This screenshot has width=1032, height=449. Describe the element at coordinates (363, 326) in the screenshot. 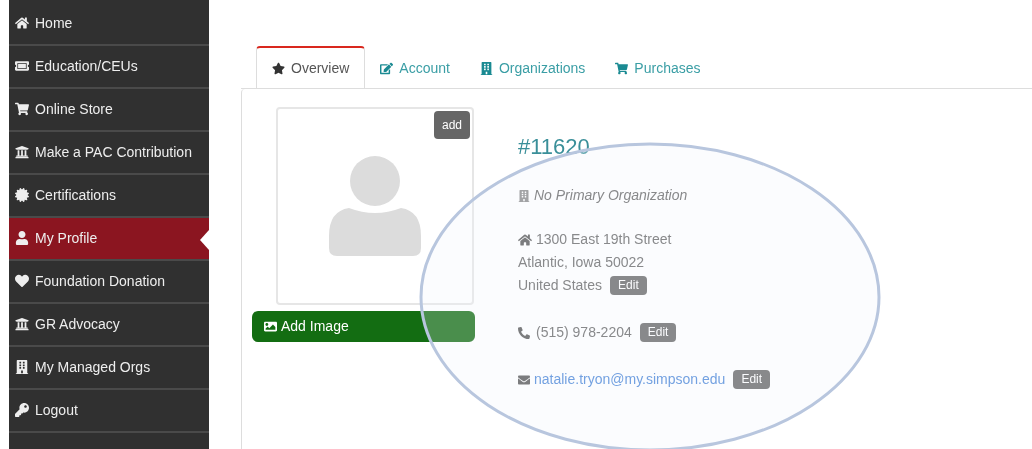

I see `add-image-button: Add Image` at that location.